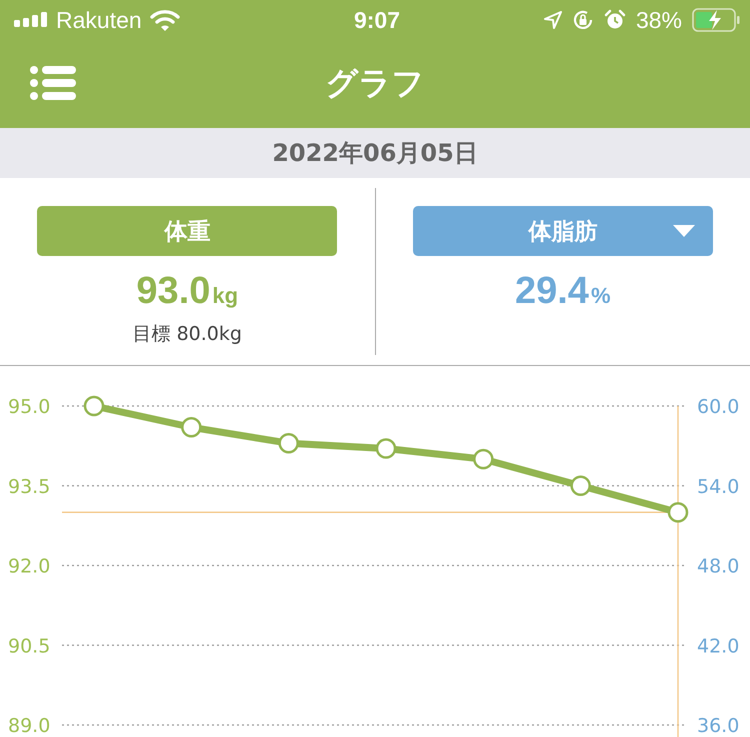 The image size is (750, 737). I want to click on metric-value: 29.4%, so click(562, 291).